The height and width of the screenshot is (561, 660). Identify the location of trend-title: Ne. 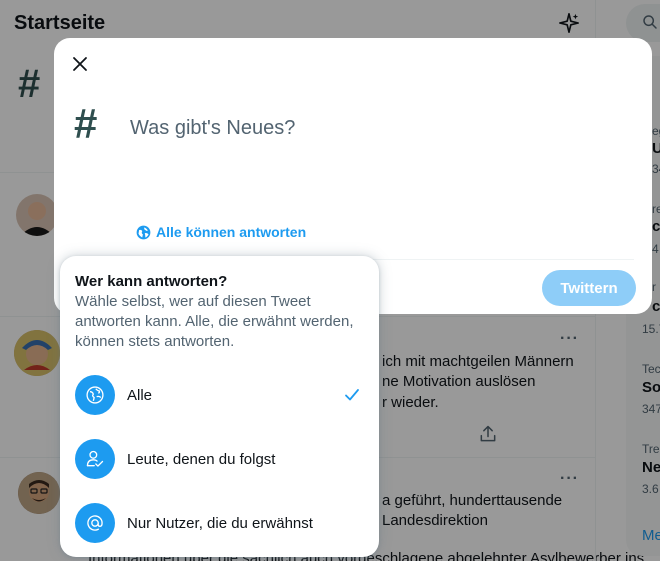
(651, 467).